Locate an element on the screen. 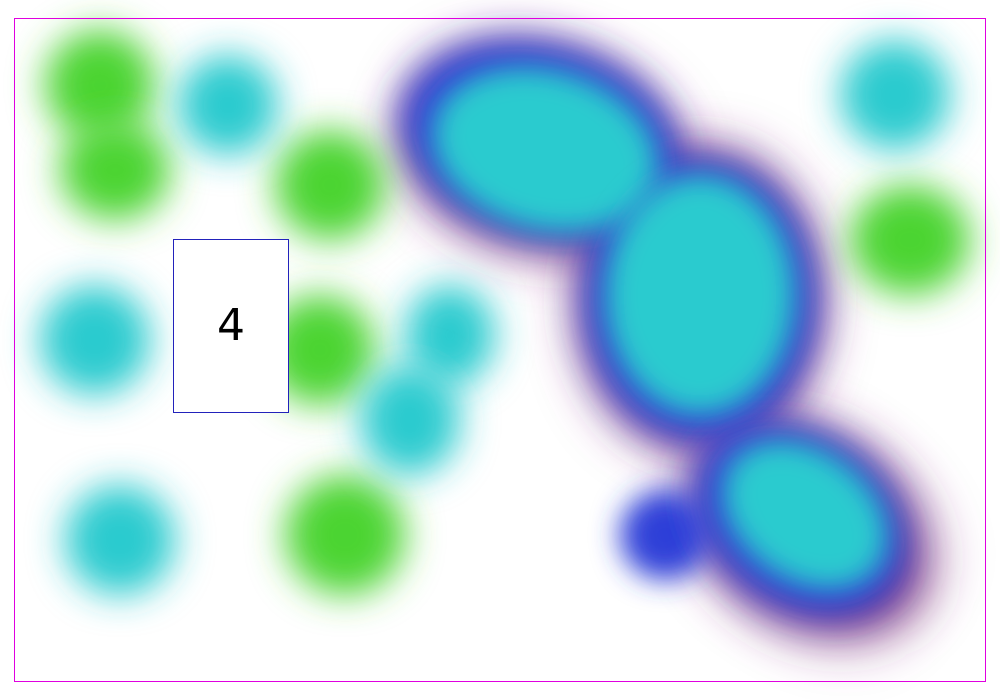 This screenshot has width=1000, height=700. card-number: 4 is located at coordinates (231, 325).